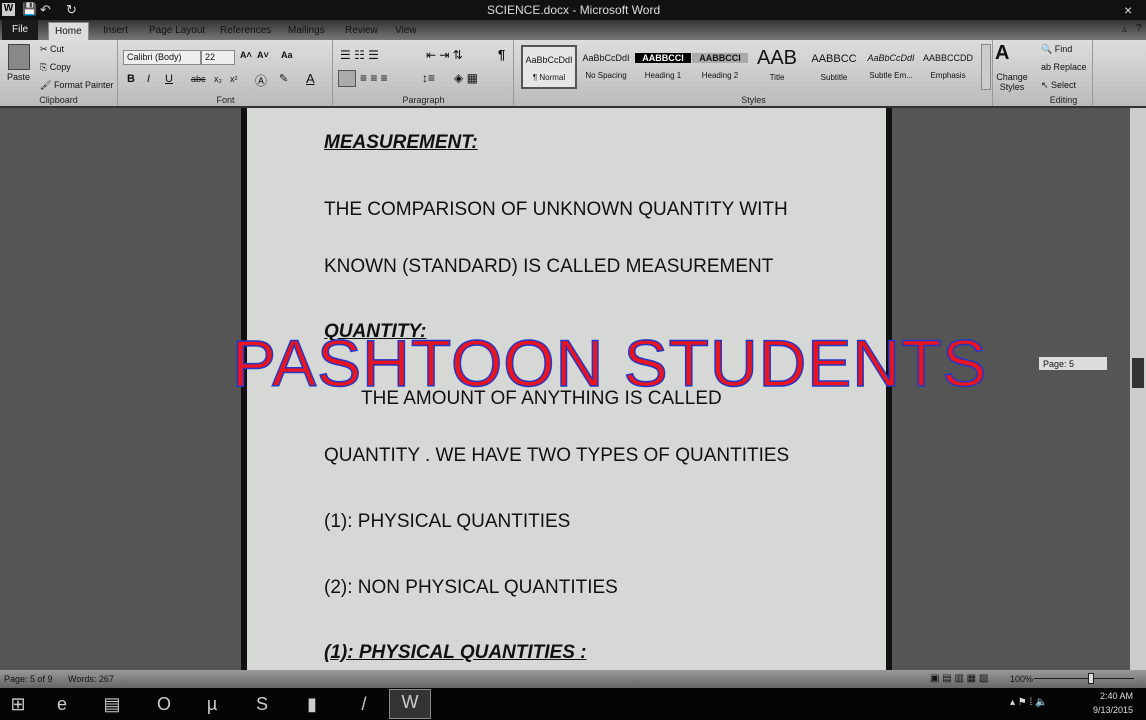  I want to click on minimize-ribbon-icon: ▵, so click(1124, 29).